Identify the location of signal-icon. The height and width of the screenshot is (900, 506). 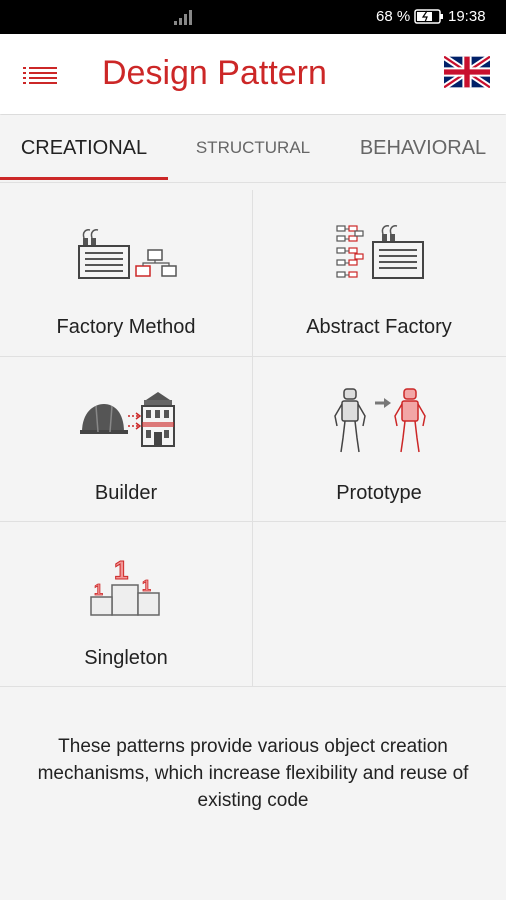
(183, 17).